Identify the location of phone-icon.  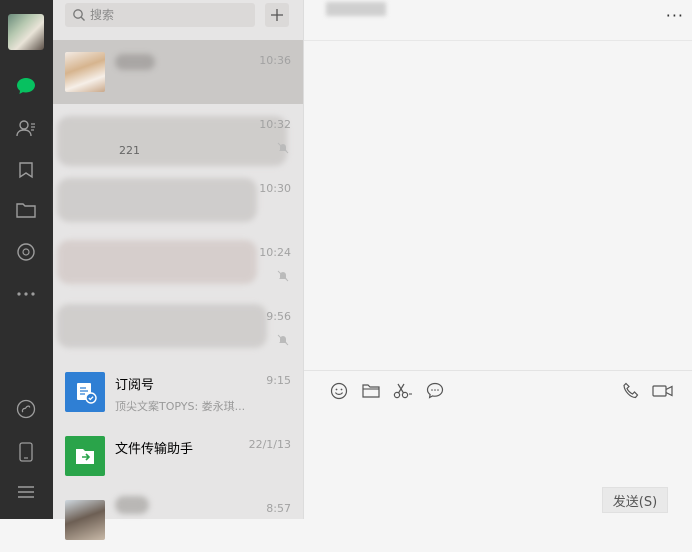
(26, 452).